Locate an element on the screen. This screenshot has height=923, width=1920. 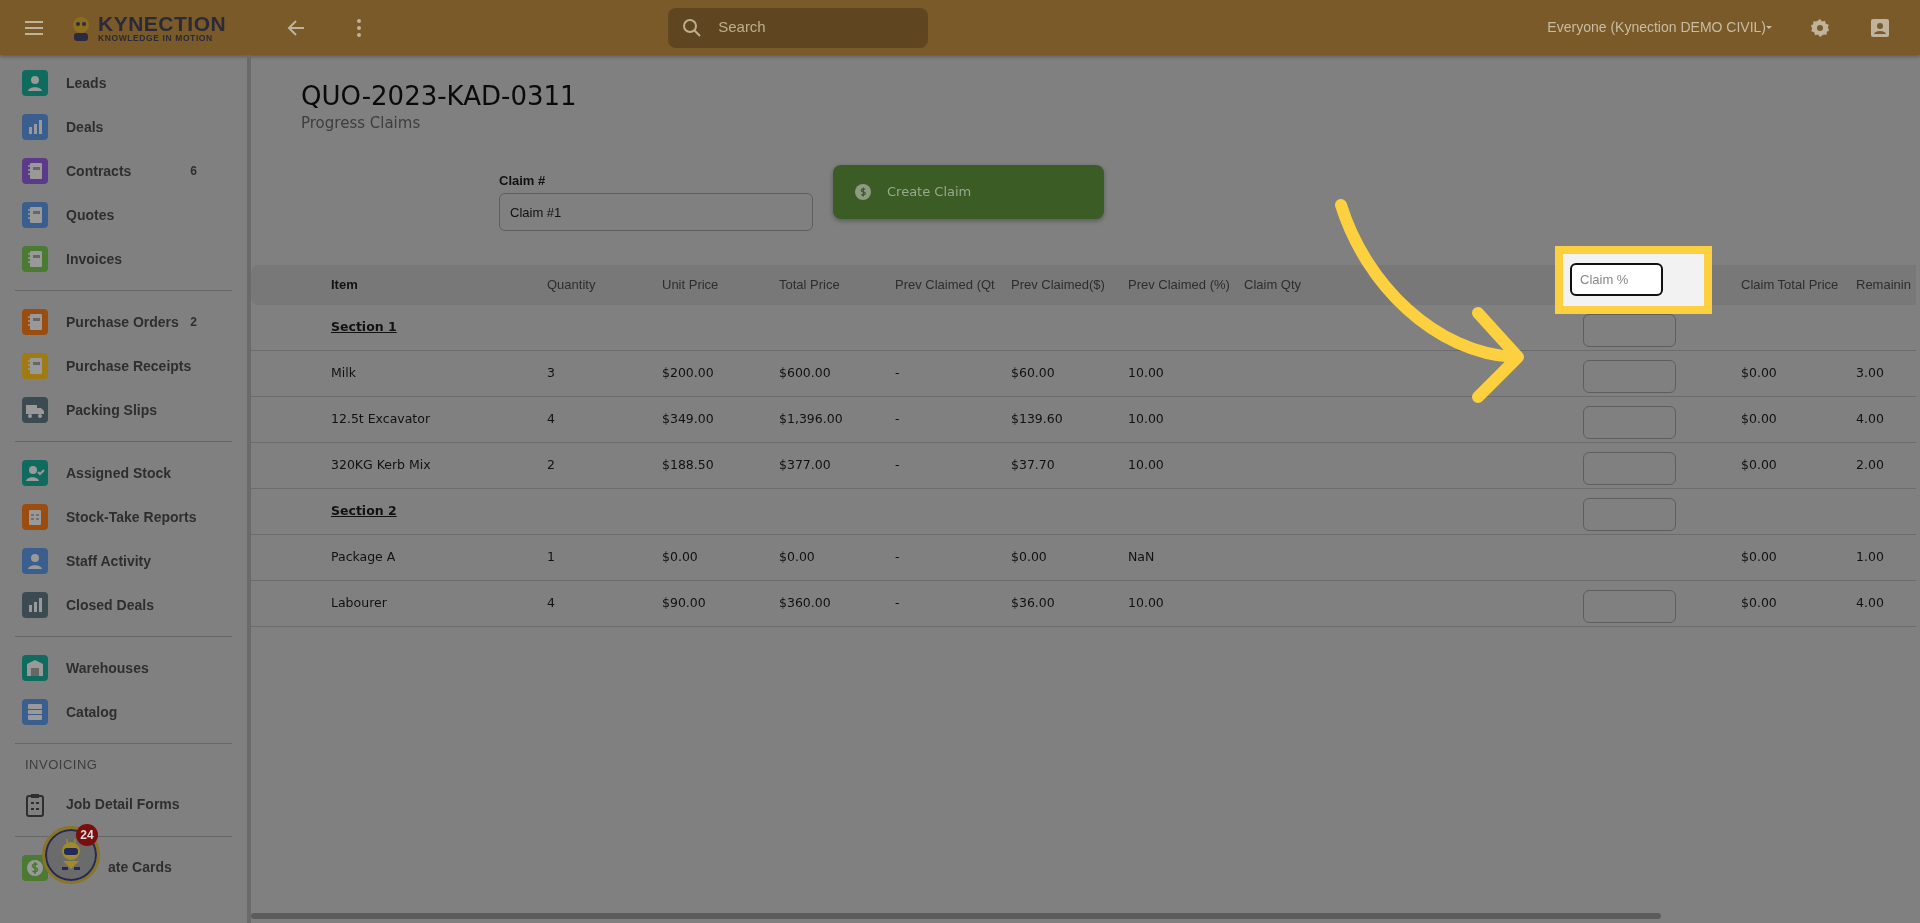
sidebar-item: Assigned Stock is located at coordinates (123, 473).